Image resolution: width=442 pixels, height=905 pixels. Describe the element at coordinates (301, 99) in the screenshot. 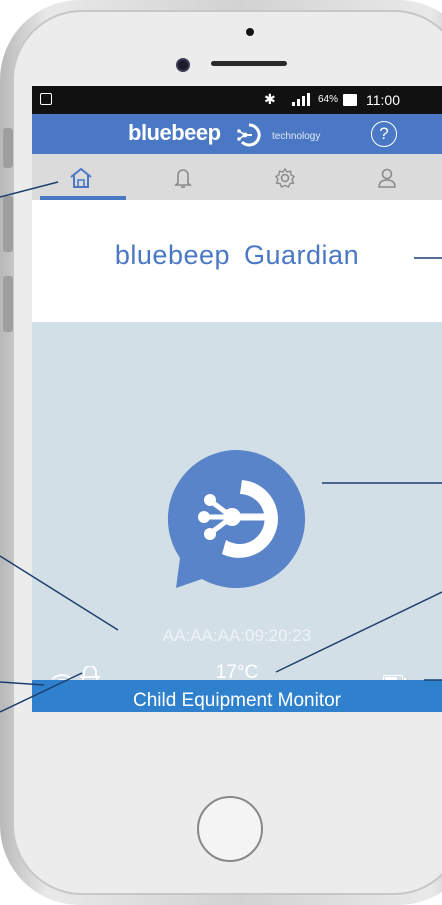

I see `signal-icon` at that location.